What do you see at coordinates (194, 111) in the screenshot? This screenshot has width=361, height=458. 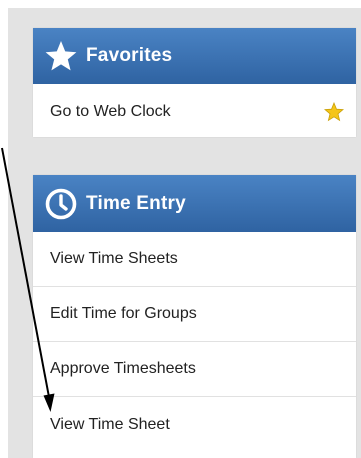 I see `favorite-item-web-clock: Go to Web Clock` at bounding box center [194, 111].